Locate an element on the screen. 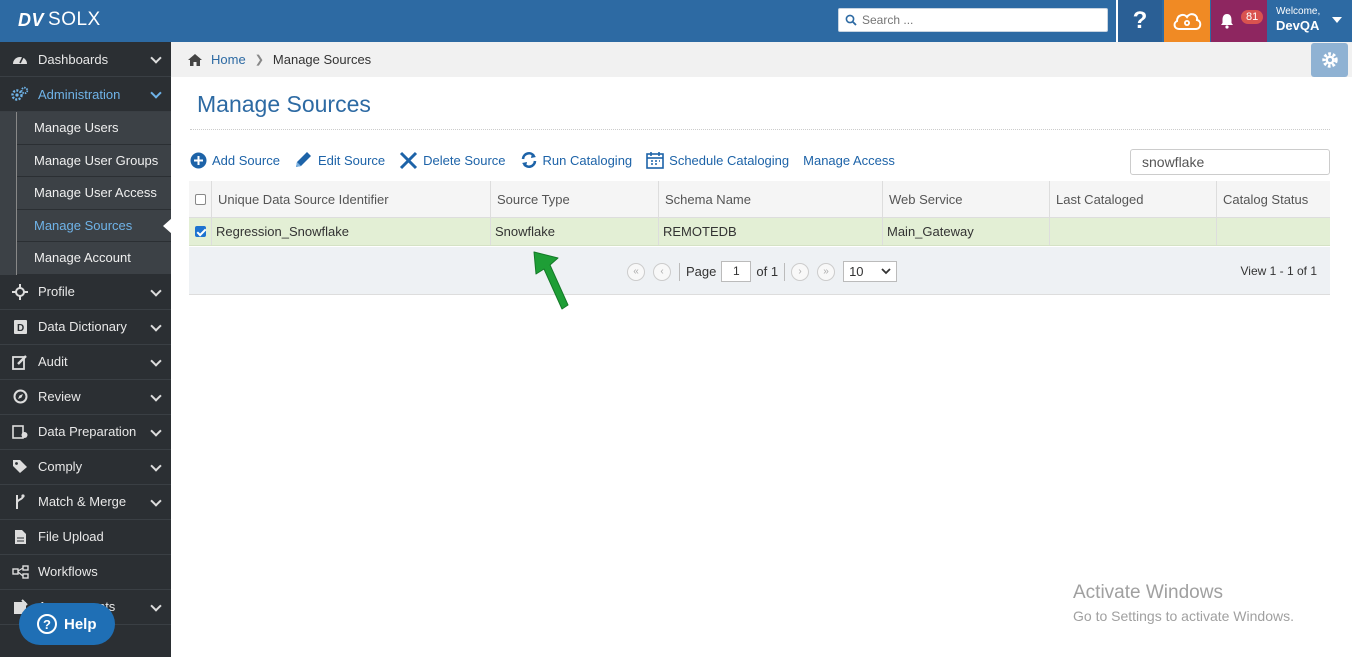 This screenshot has width=1352, height=657. pencil-icon is located at coordinates (303, 159).